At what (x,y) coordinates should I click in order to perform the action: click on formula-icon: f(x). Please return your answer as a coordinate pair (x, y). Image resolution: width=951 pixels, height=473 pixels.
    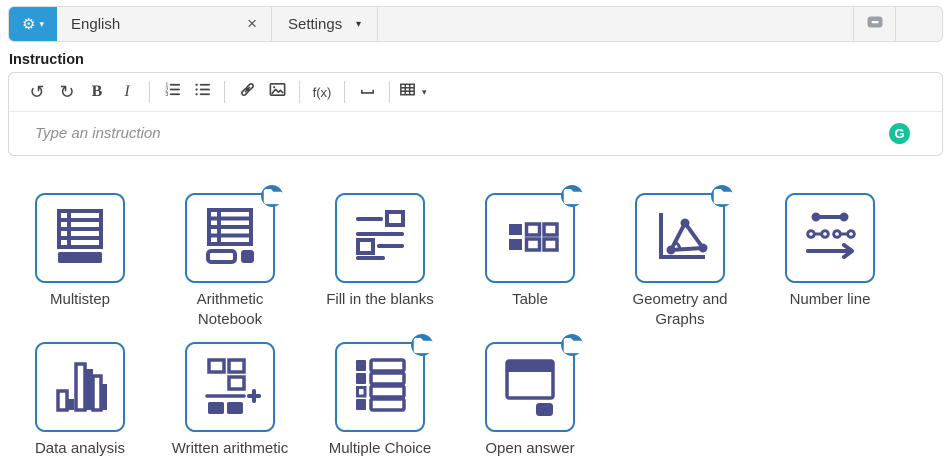
    Looking at the image, I should click on (322, 92).